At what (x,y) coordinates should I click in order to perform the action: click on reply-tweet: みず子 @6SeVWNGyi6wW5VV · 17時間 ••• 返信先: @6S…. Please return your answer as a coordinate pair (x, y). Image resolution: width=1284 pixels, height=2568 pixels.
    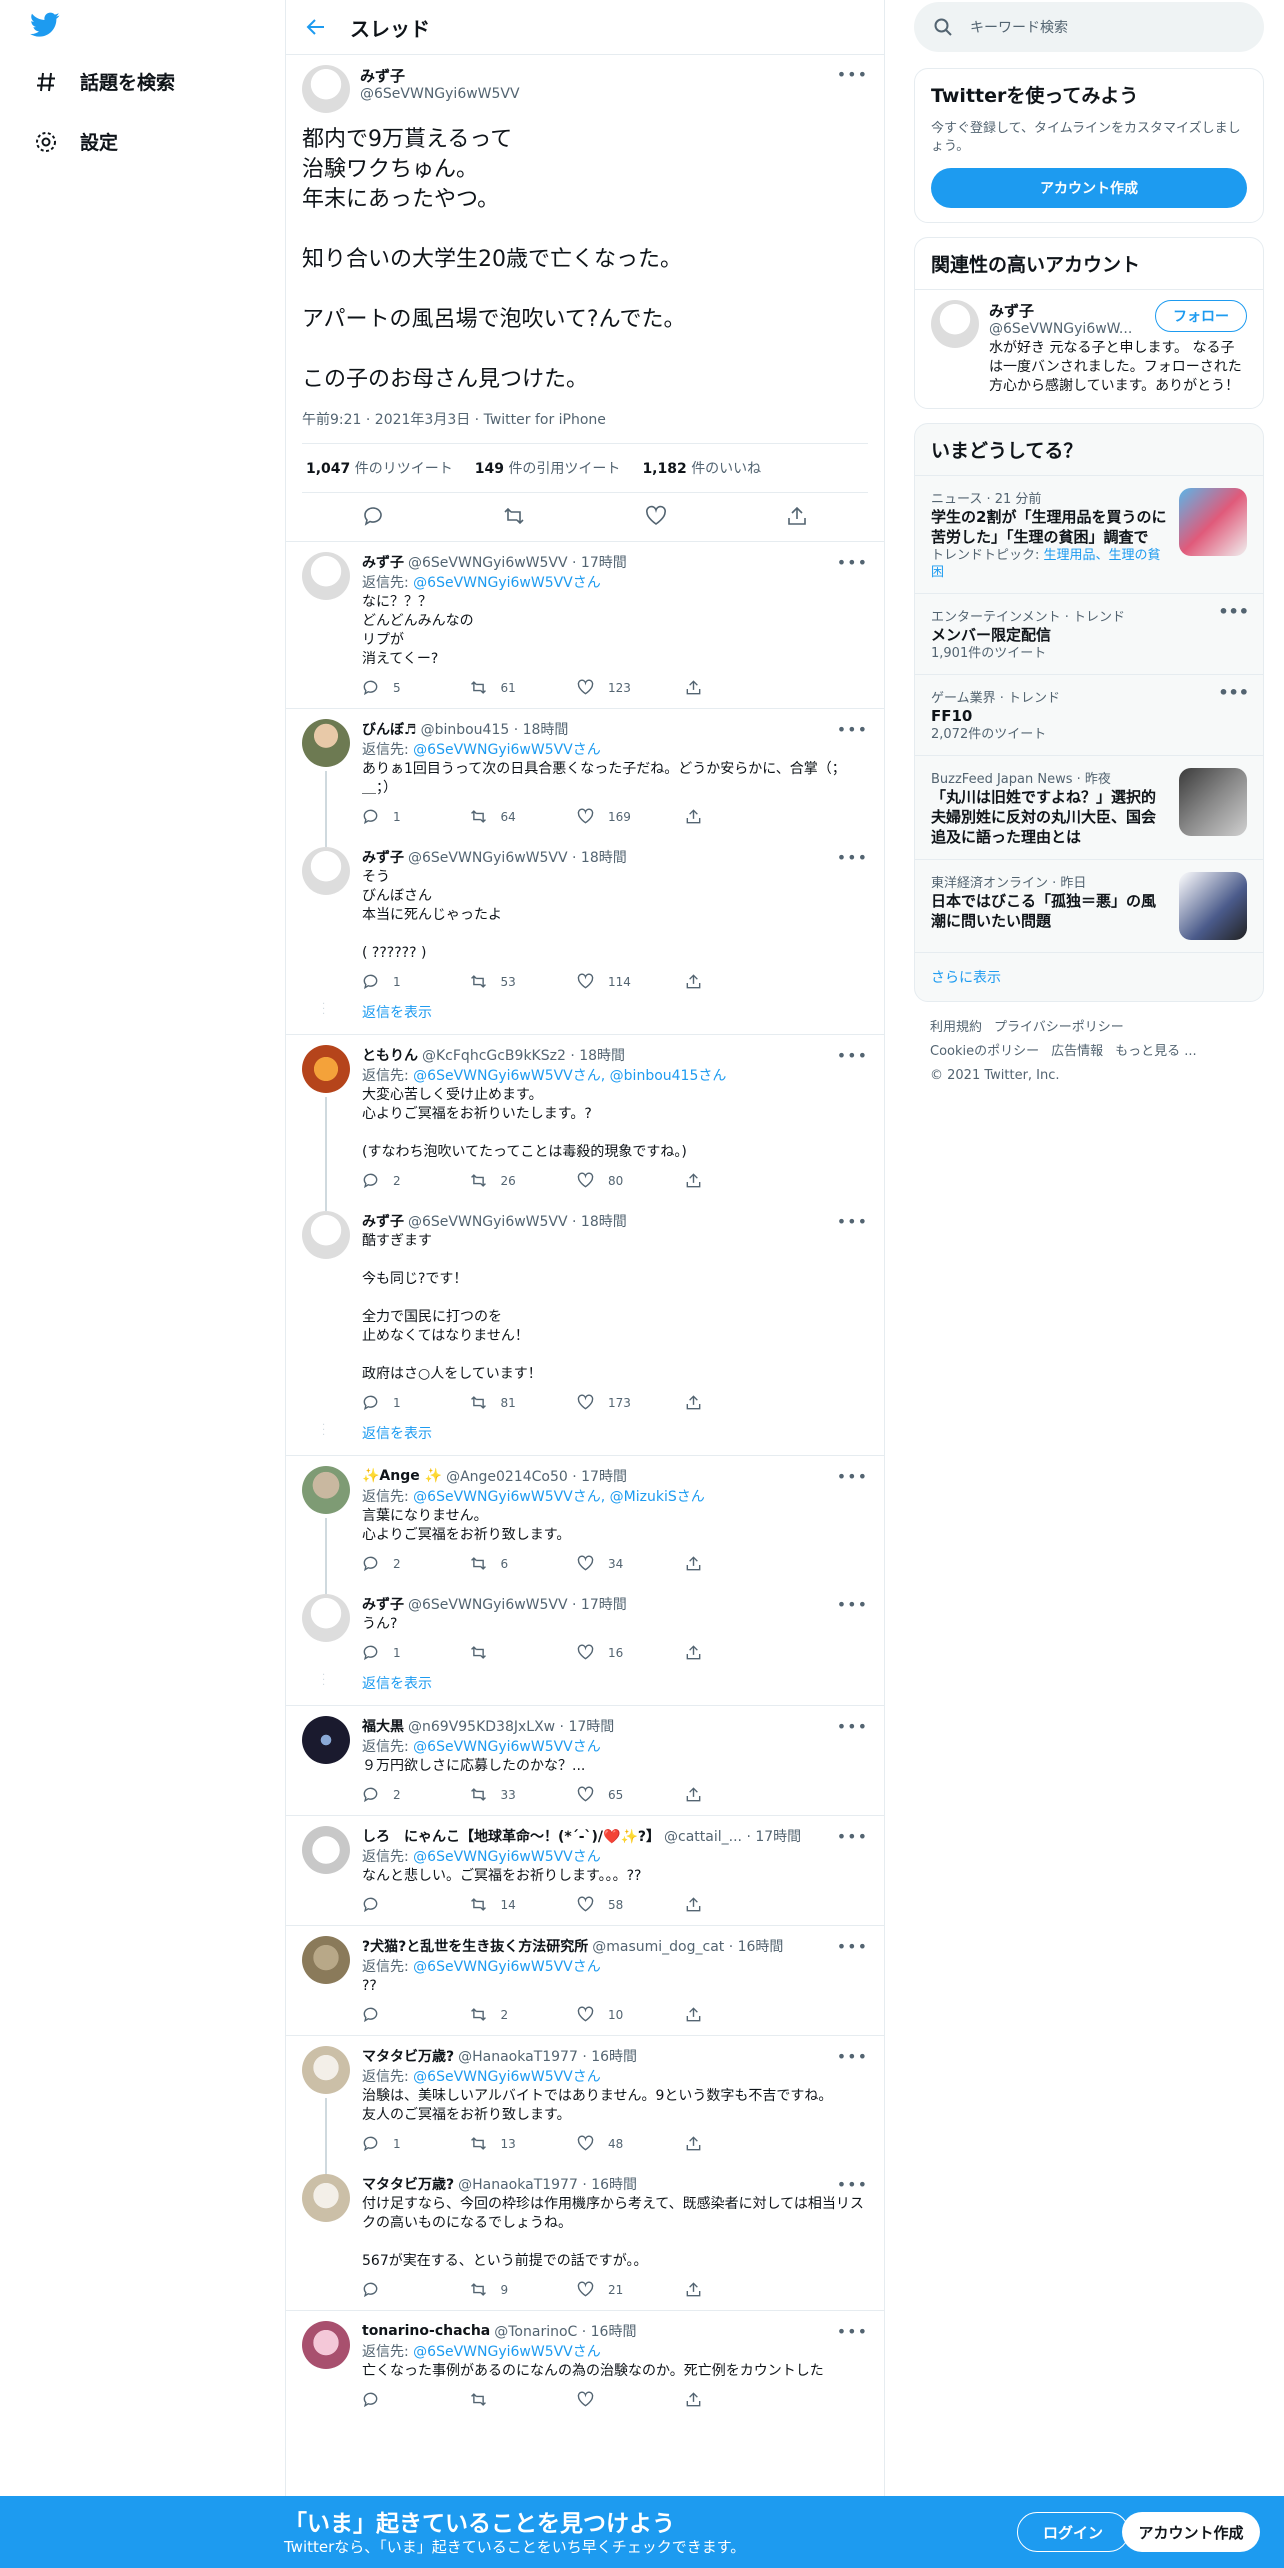
    Looking at the image, I should click on (585, 625).